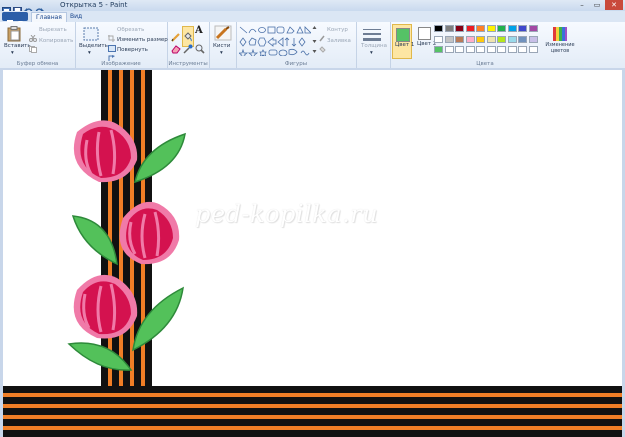  I want to click on color1-selector: Цвет 1, so click(403, 41).